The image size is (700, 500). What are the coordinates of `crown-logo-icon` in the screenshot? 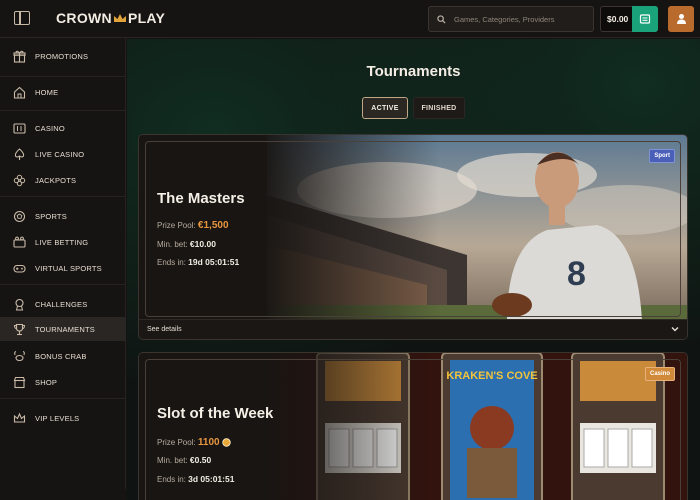 It's located at (119, 17).